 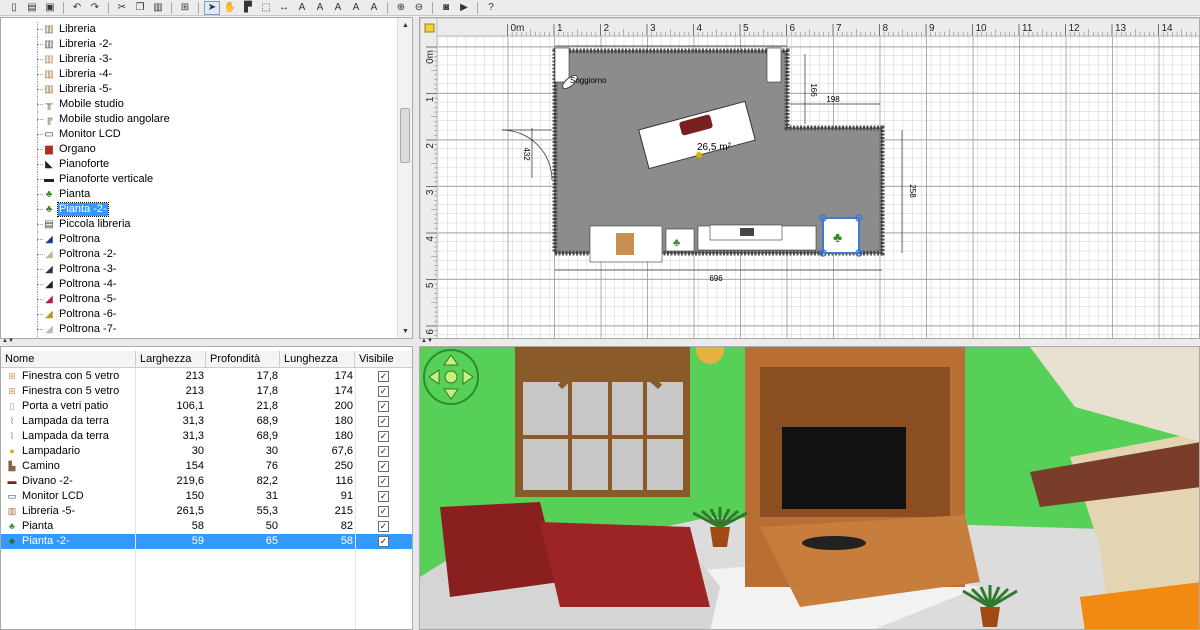 What do you see at coordinates (185, 8) in the screenshot?
I see `add-furniture-icon: ⊞` at bounding box center [185, 8].